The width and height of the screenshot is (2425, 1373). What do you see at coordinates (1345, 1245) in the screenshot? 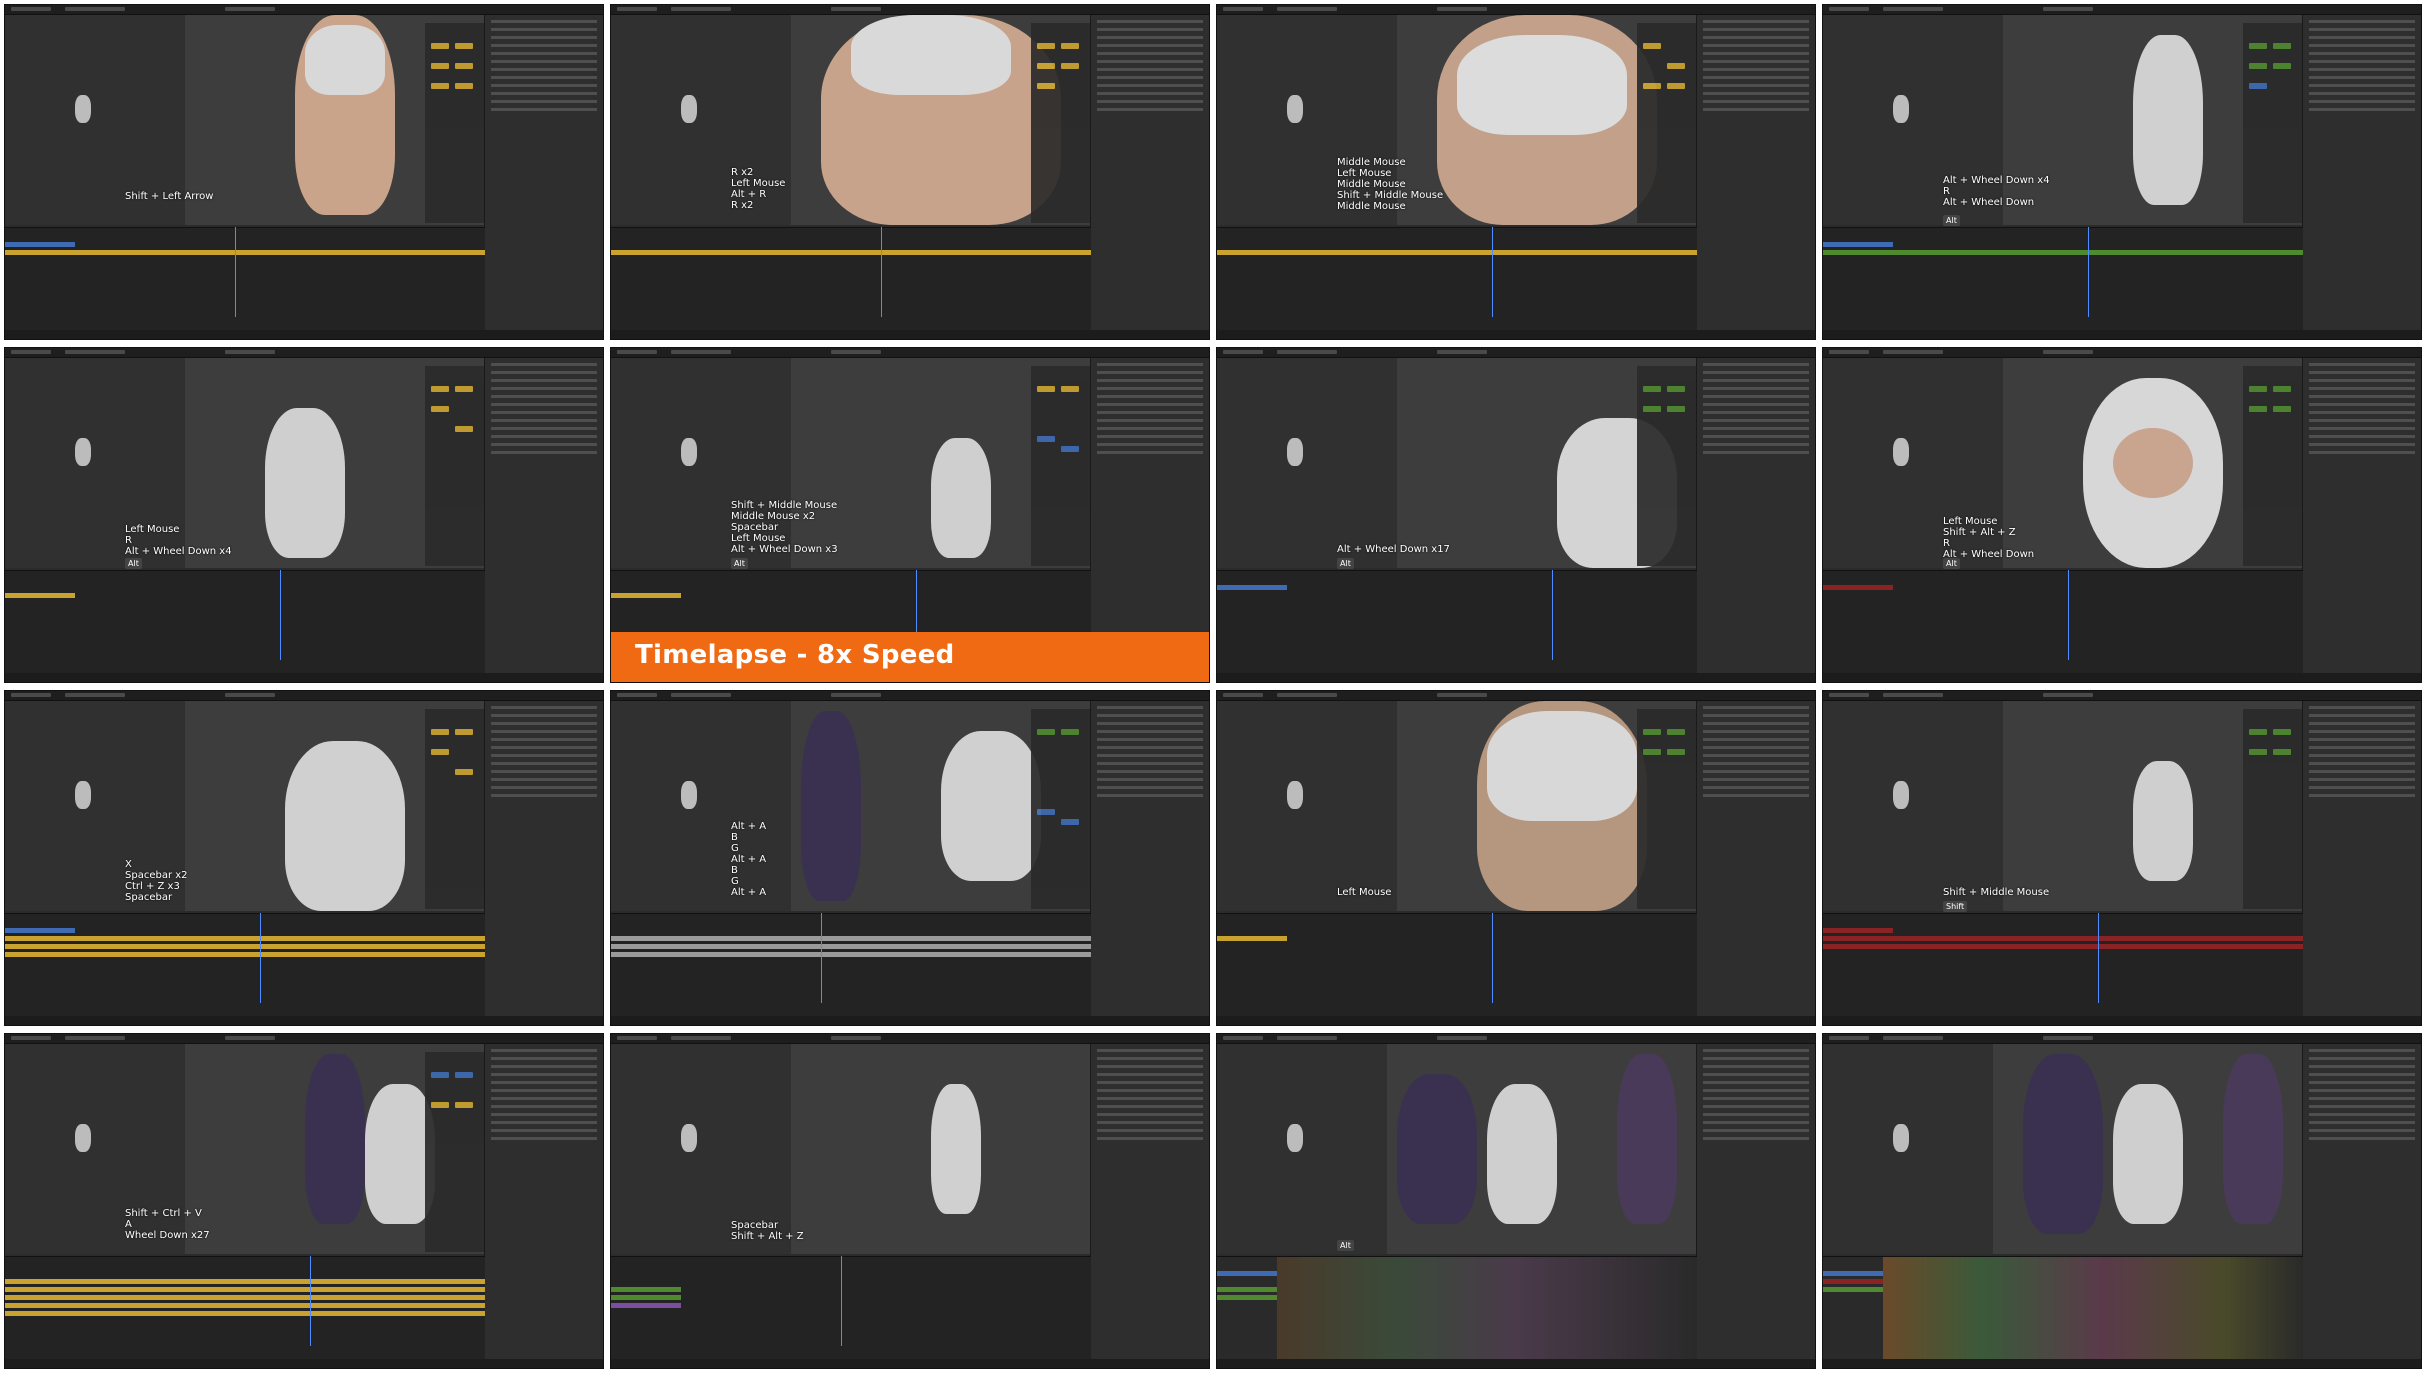
I see `modifier-key-chip: Alt` at bounding box center [1345, 1245].